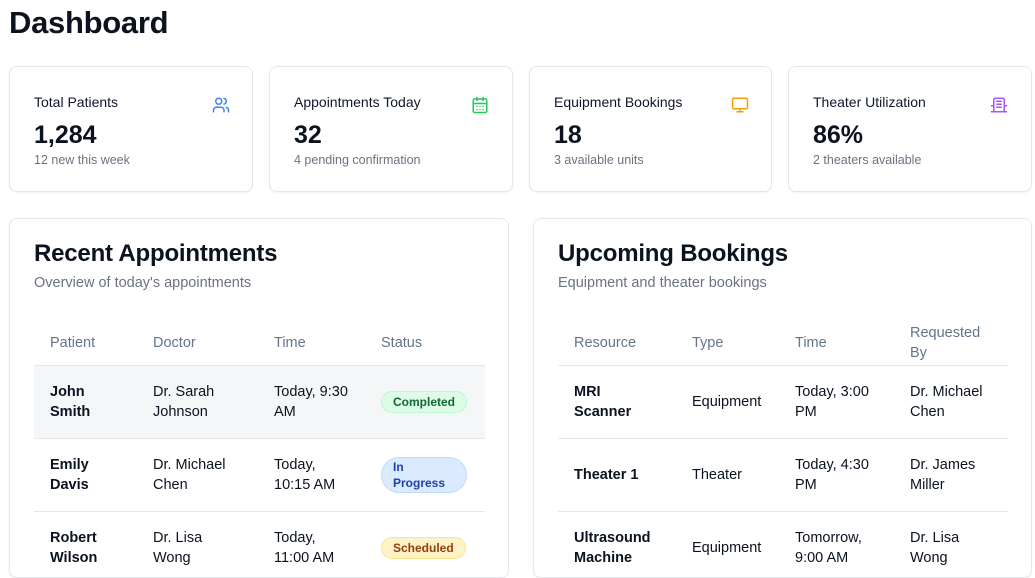 The height and width of the screenshot is (578, 1035). What do you see at coordinates (617, 545) in the screenshot?
I see `resource-cell: Ultrasound Machine` at bounding box center [617, 545].